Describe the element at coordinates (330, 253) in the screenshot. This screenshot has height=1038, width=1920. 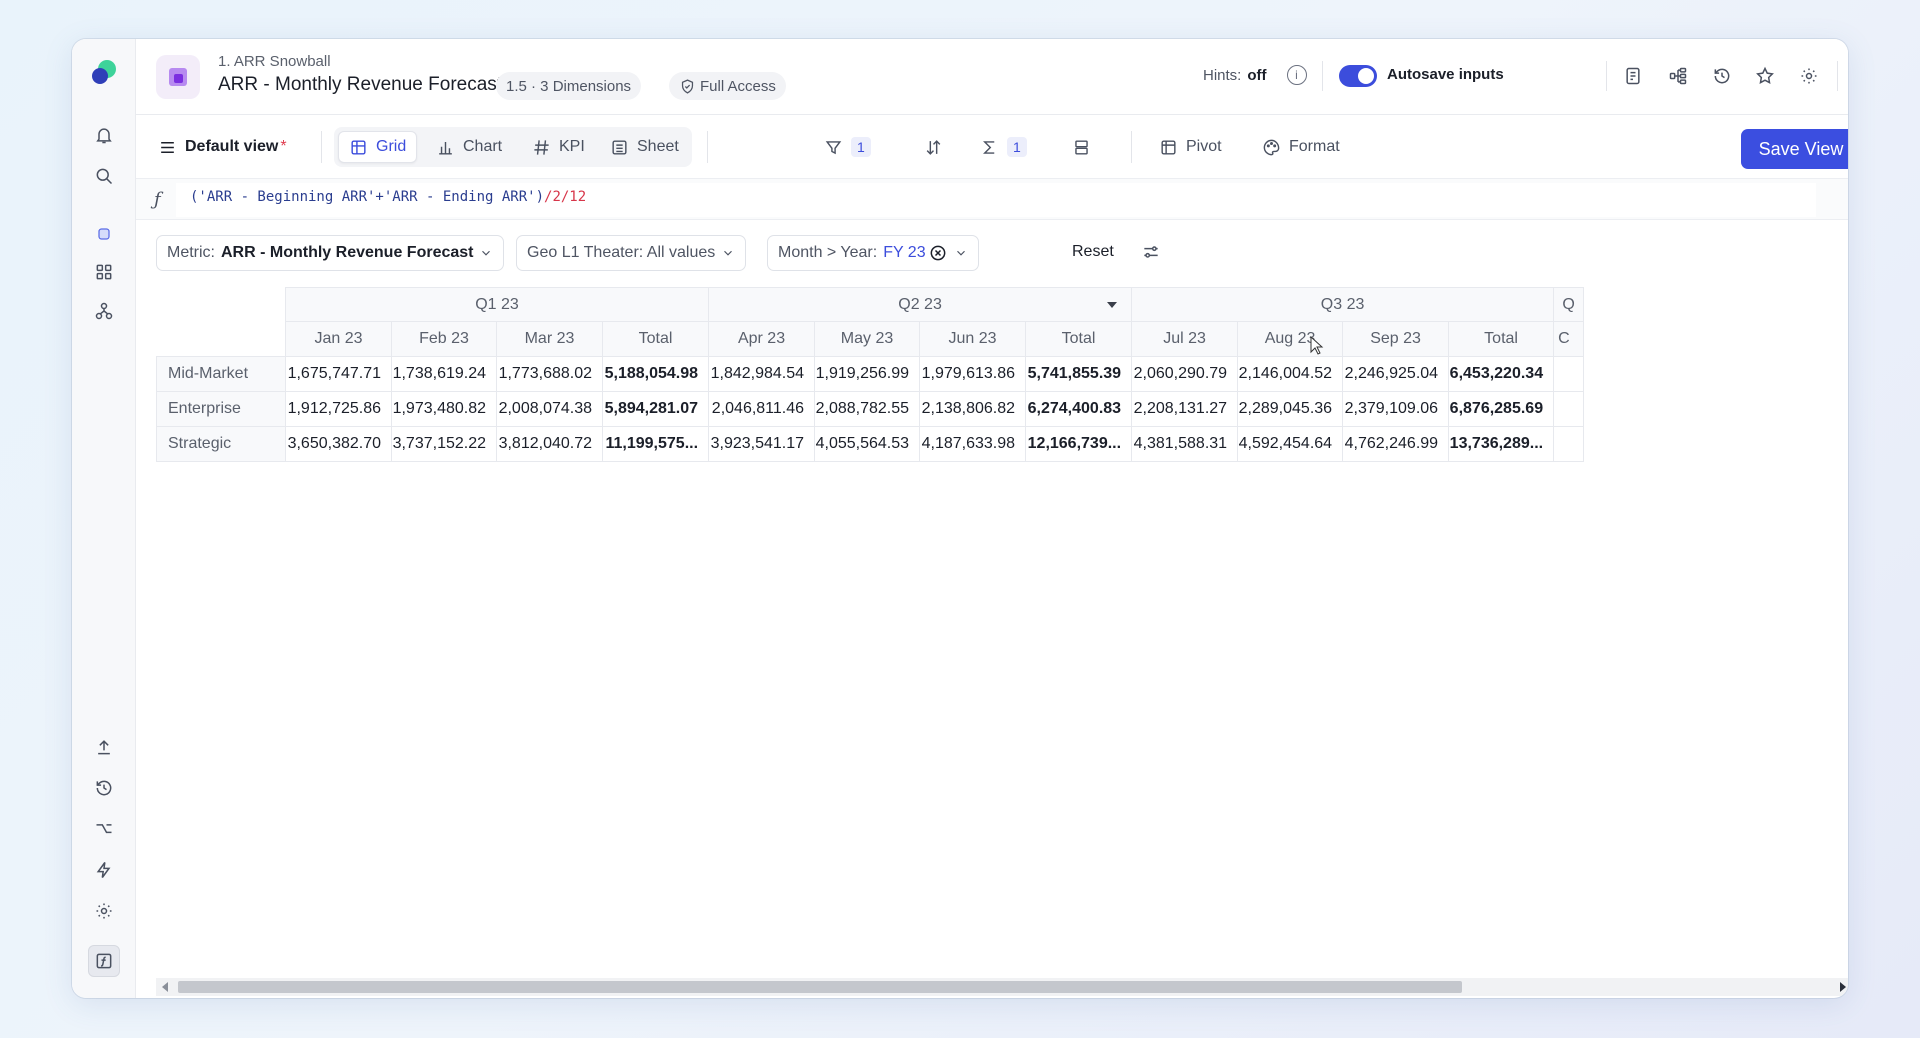
I see `metric-filter: Metric: ARR - Monthly Revenue Forecast` at that location.